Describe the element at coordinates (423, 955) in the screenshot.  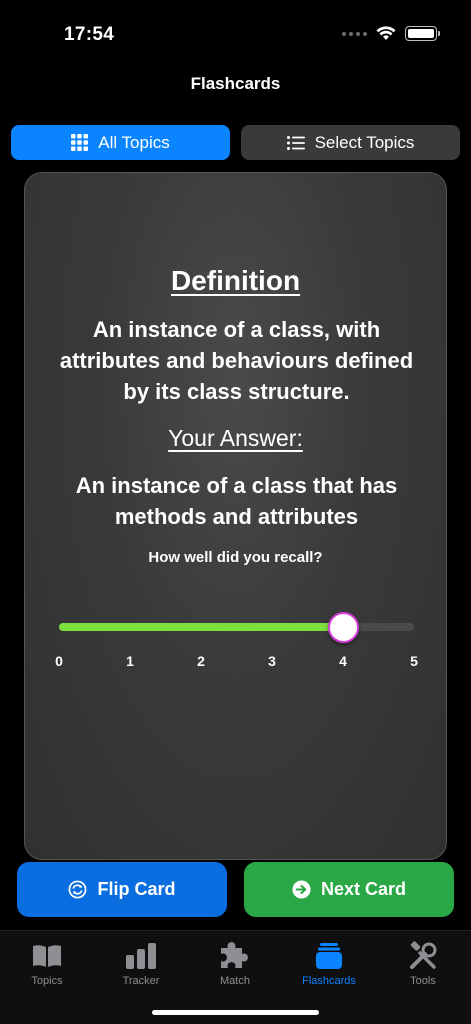
I see `tools-icon` at that location.